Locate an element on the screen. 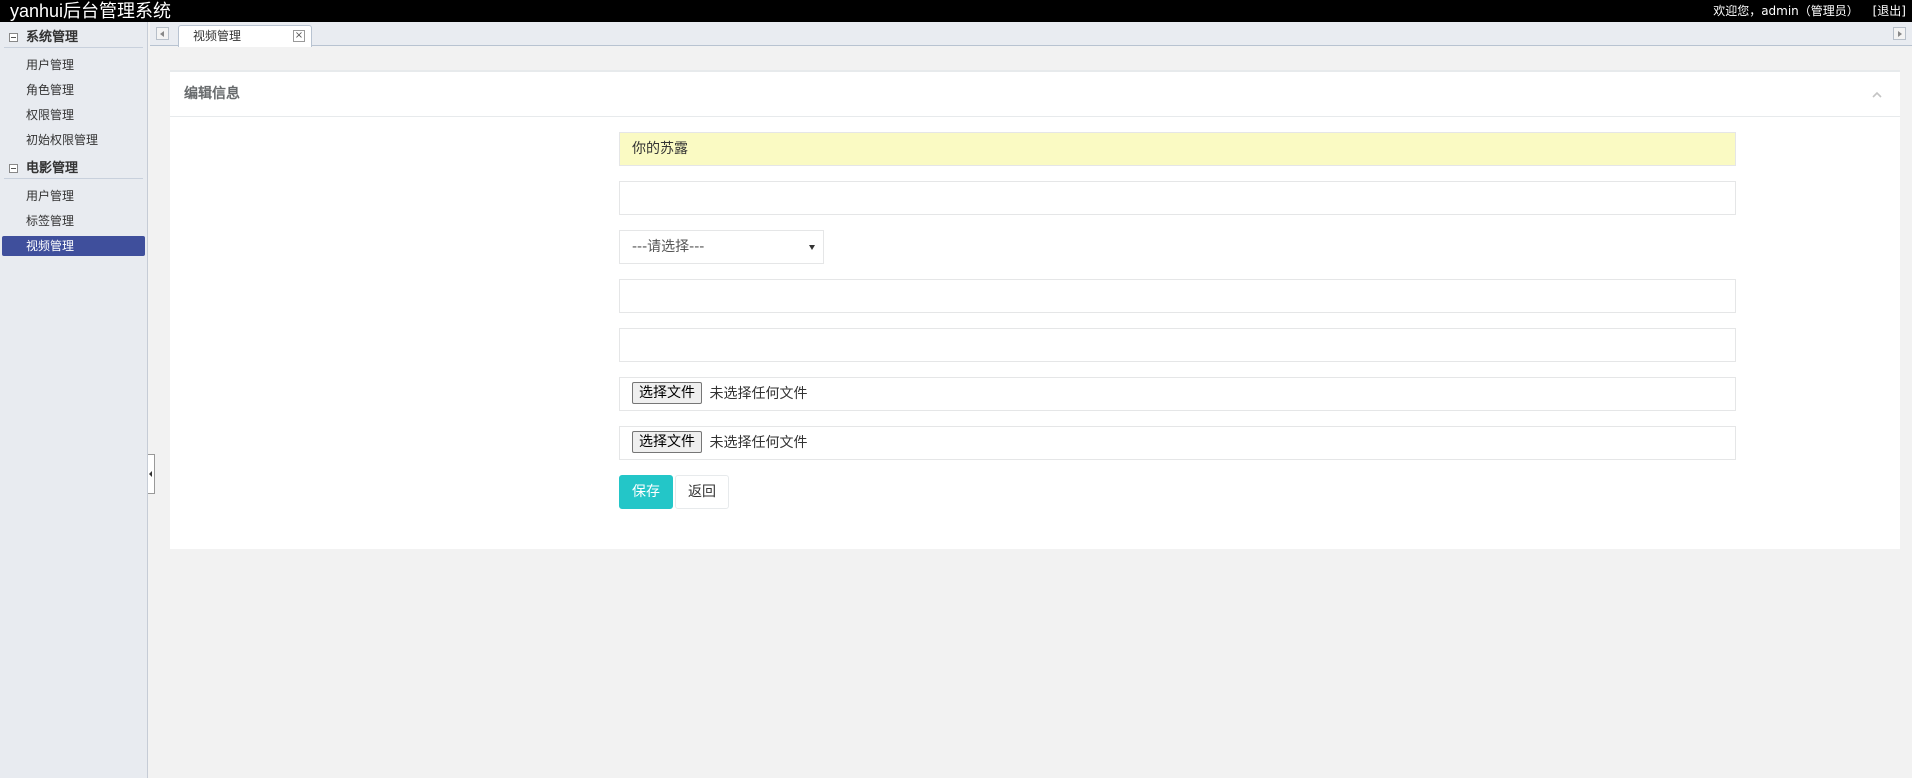 This screenshot has width=1912, height=778. menu-group-title: 系统管理 is located at coordinates (52, 37).